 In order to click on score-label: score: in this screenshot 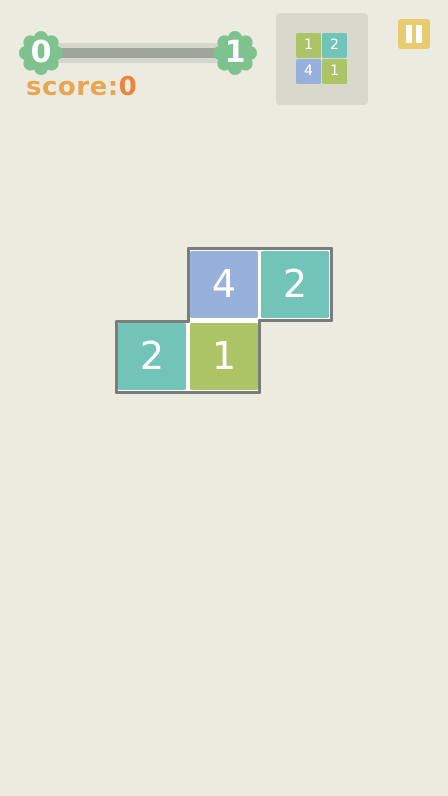, I will do `click(72, 87)`.